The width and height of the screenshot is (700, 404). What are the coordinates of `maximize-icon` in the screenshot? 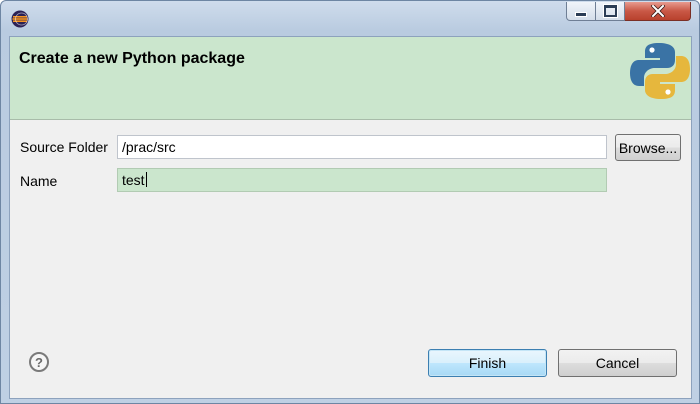 It's located at (610, 11).